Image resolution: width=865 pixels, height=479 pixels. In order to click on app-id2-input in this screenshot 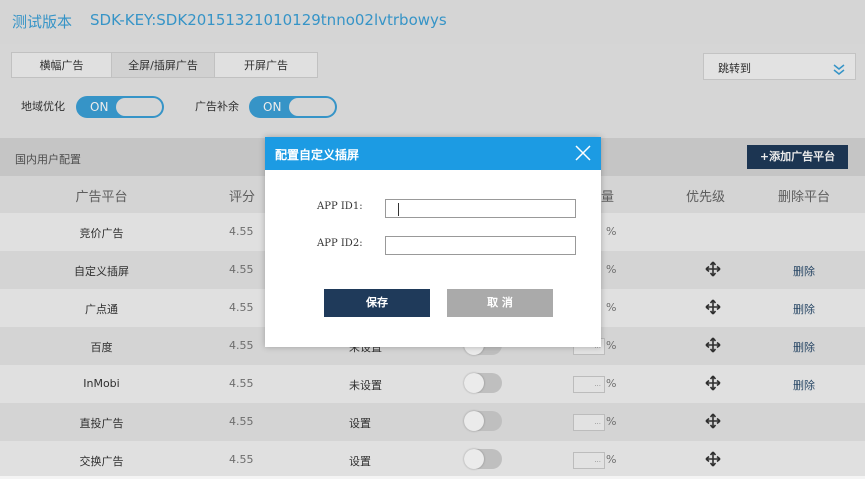, I will do `click(480, 245)`.